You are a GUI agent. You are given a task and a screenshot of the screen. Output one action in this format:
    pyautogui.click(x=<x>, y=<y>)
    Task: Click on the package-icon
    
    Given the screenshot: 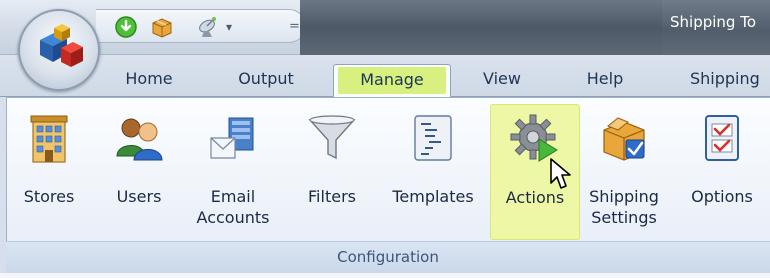 What is the action you would take?
    pyautogui.click(x=162, y=27)
    